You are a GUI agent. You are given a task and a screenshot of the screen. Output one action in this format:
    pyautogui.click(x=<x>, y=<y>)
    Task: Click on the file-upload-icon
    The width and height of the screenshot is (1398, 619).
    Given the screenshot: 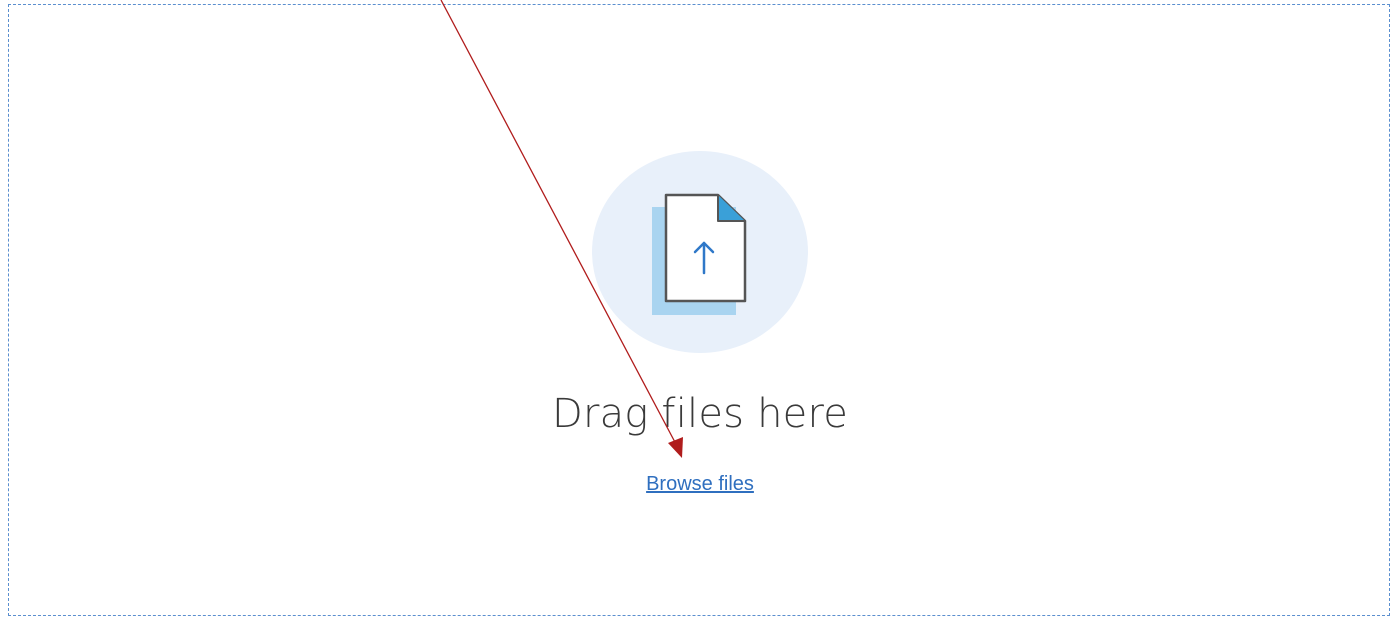 What is the action you would take?
    pyautogui.click(x=700, y=252)
    